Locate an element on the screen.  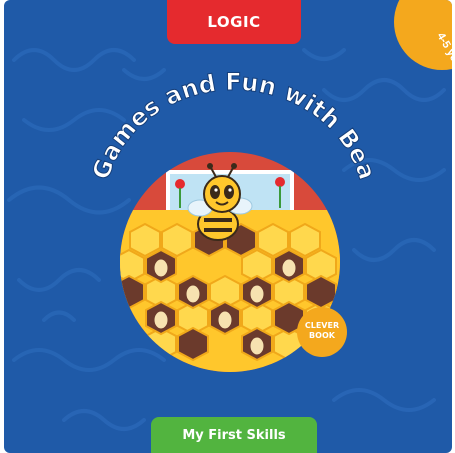
svg-text: BOOK is located at coordinates (322, 335).